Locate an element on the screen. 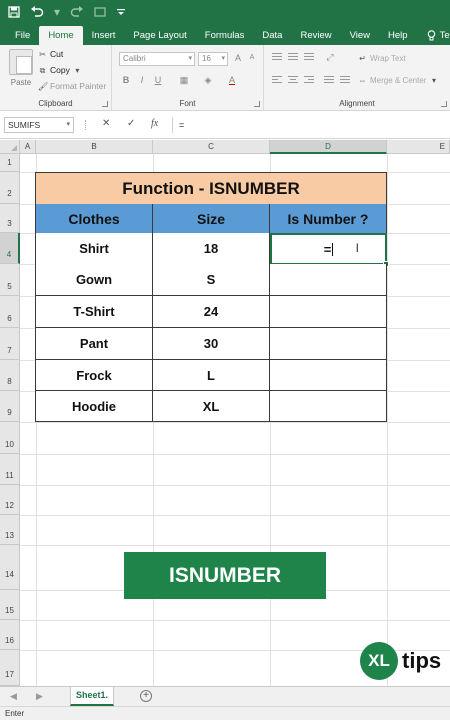 The height and width of the screenshot is (720, 450). column-header-c: C is located at coordinates (211, 147).